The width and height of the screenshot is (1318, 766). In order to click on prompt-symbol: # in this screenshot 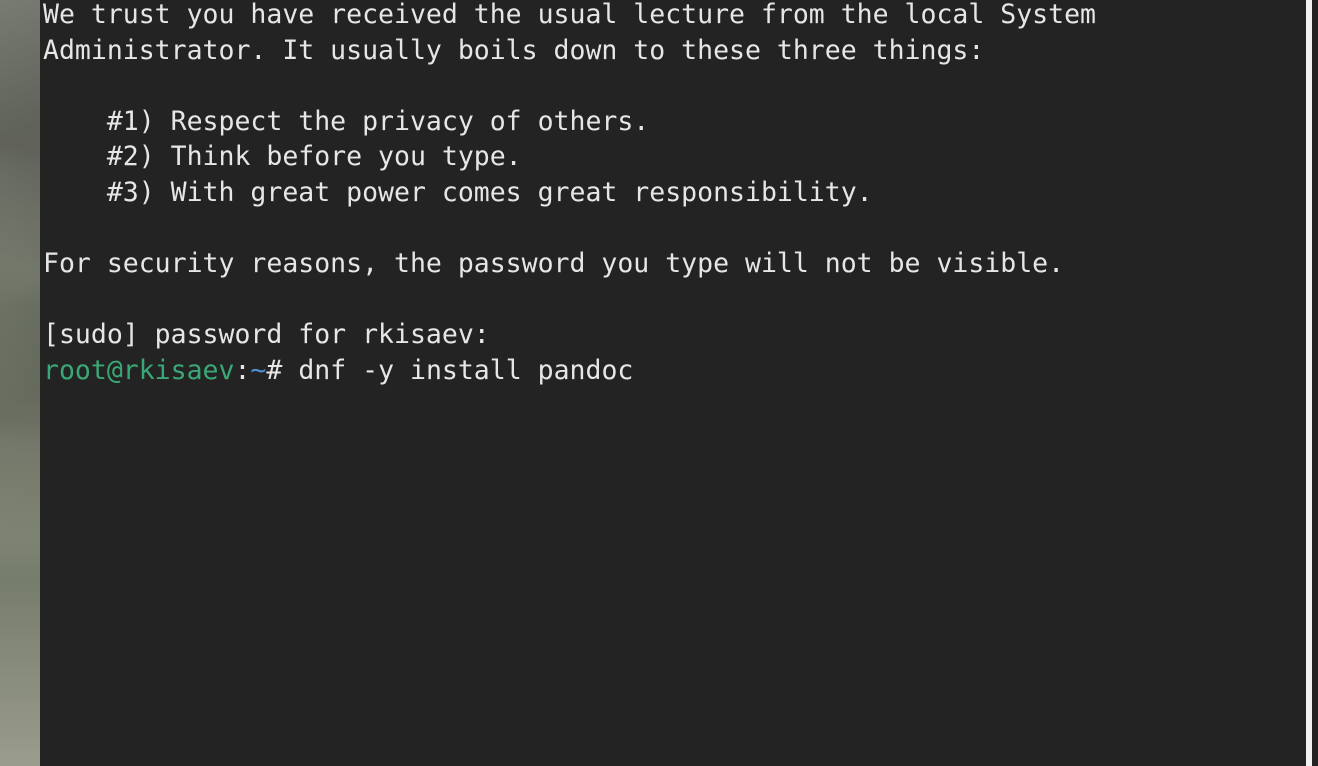, I will do `click(274, 370)`.